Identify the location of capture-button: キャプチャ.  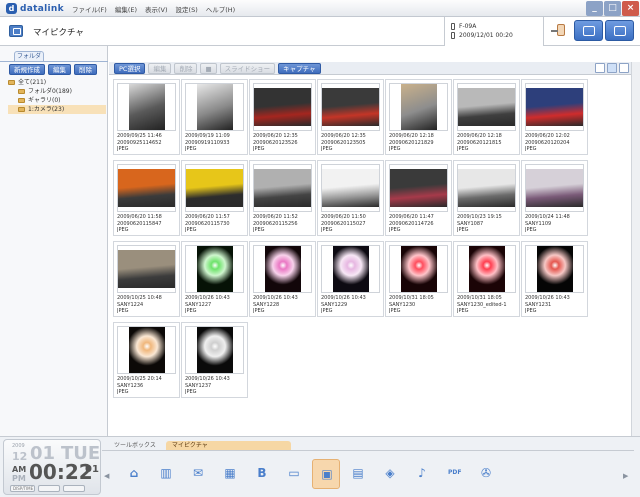
(299, 68).